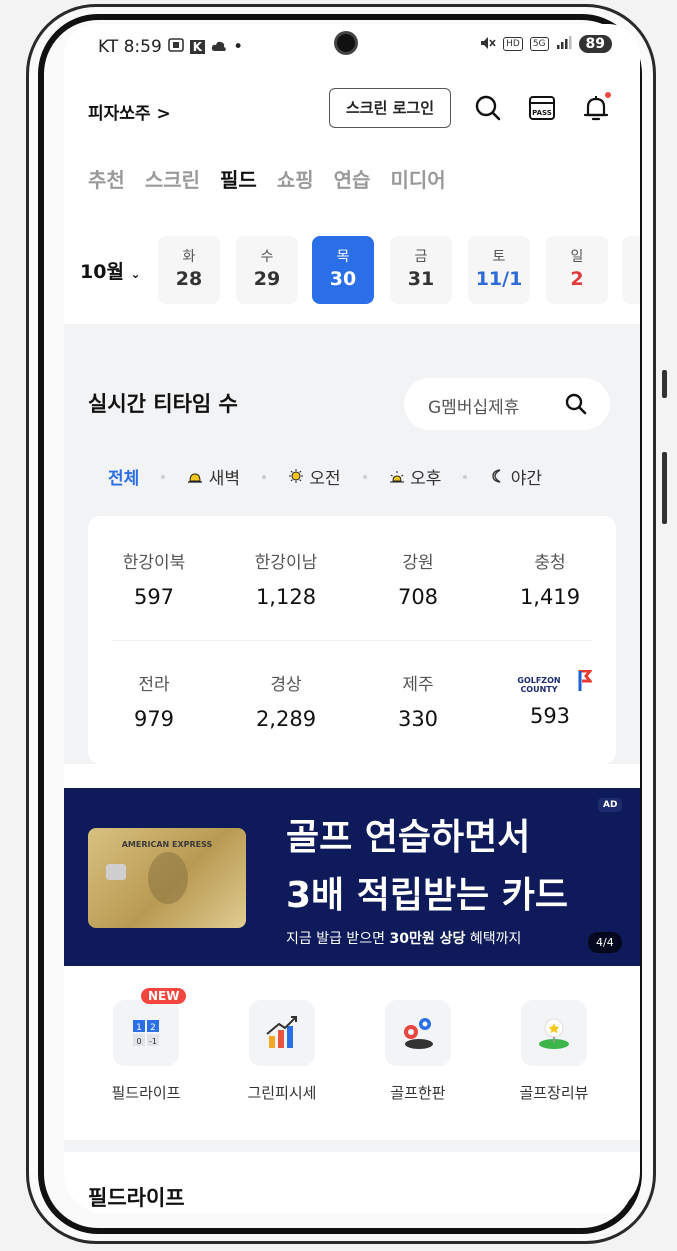 The width and height of the screenshot is (677, 1251). What do you see at coordinates (295, 178) in the screenshot?
I see `tab-shopping: 쇼핑` at bounding box center [295, 178].